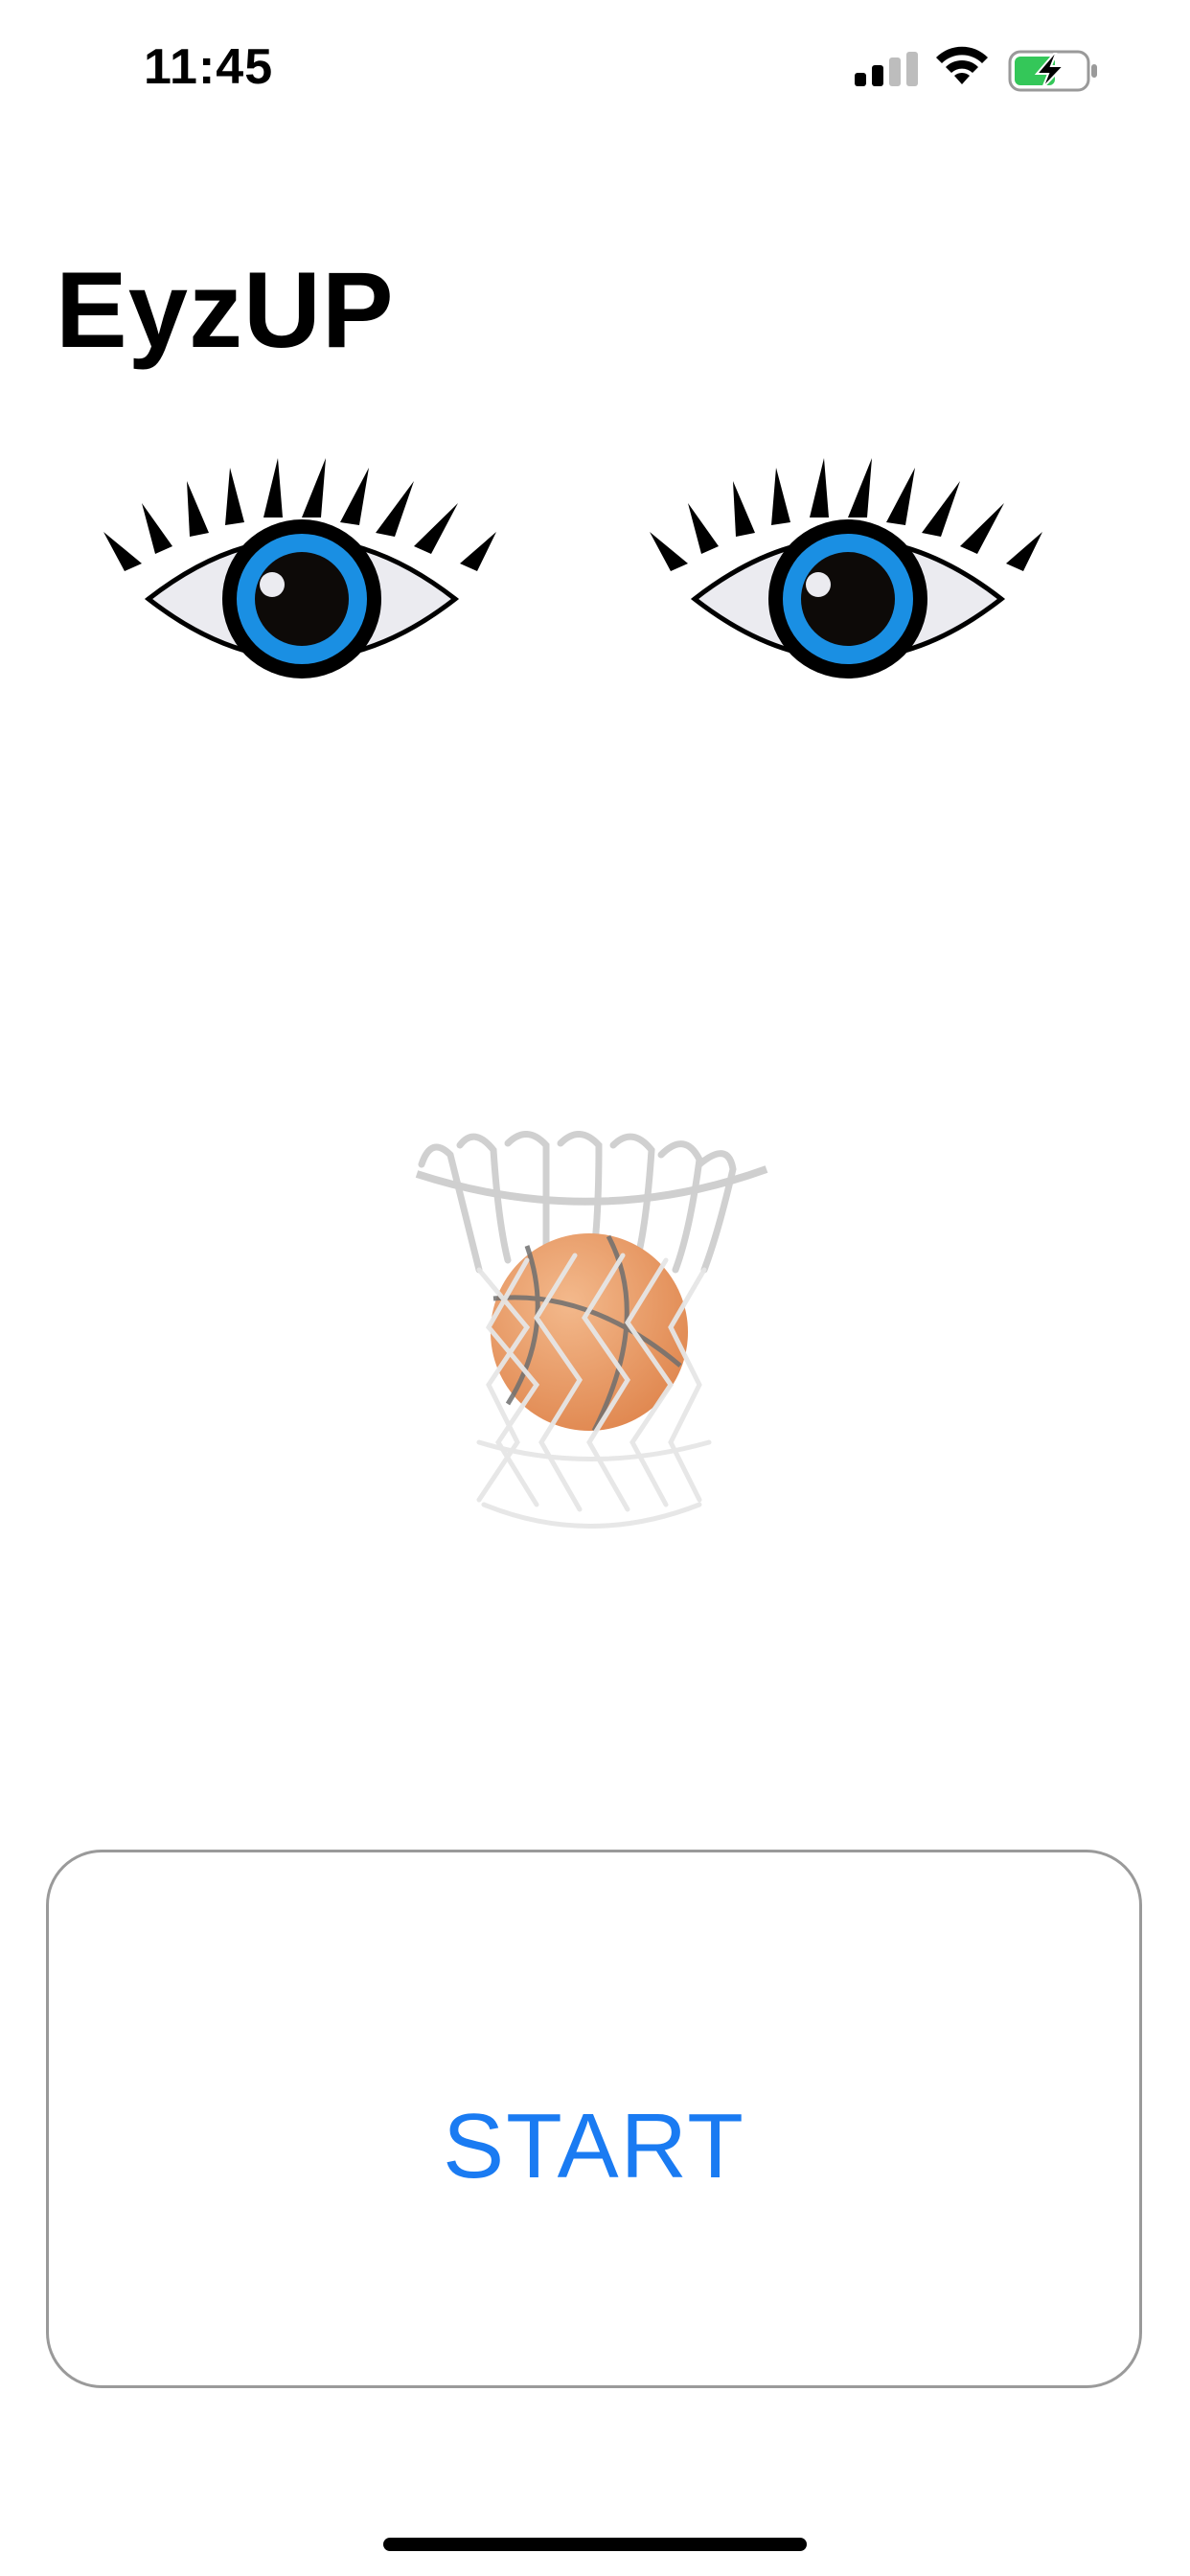  What do you see at coordinates (594, 2146) in the screenshot?
I see `start-button-label: START` at bounding box center [594, 2146].